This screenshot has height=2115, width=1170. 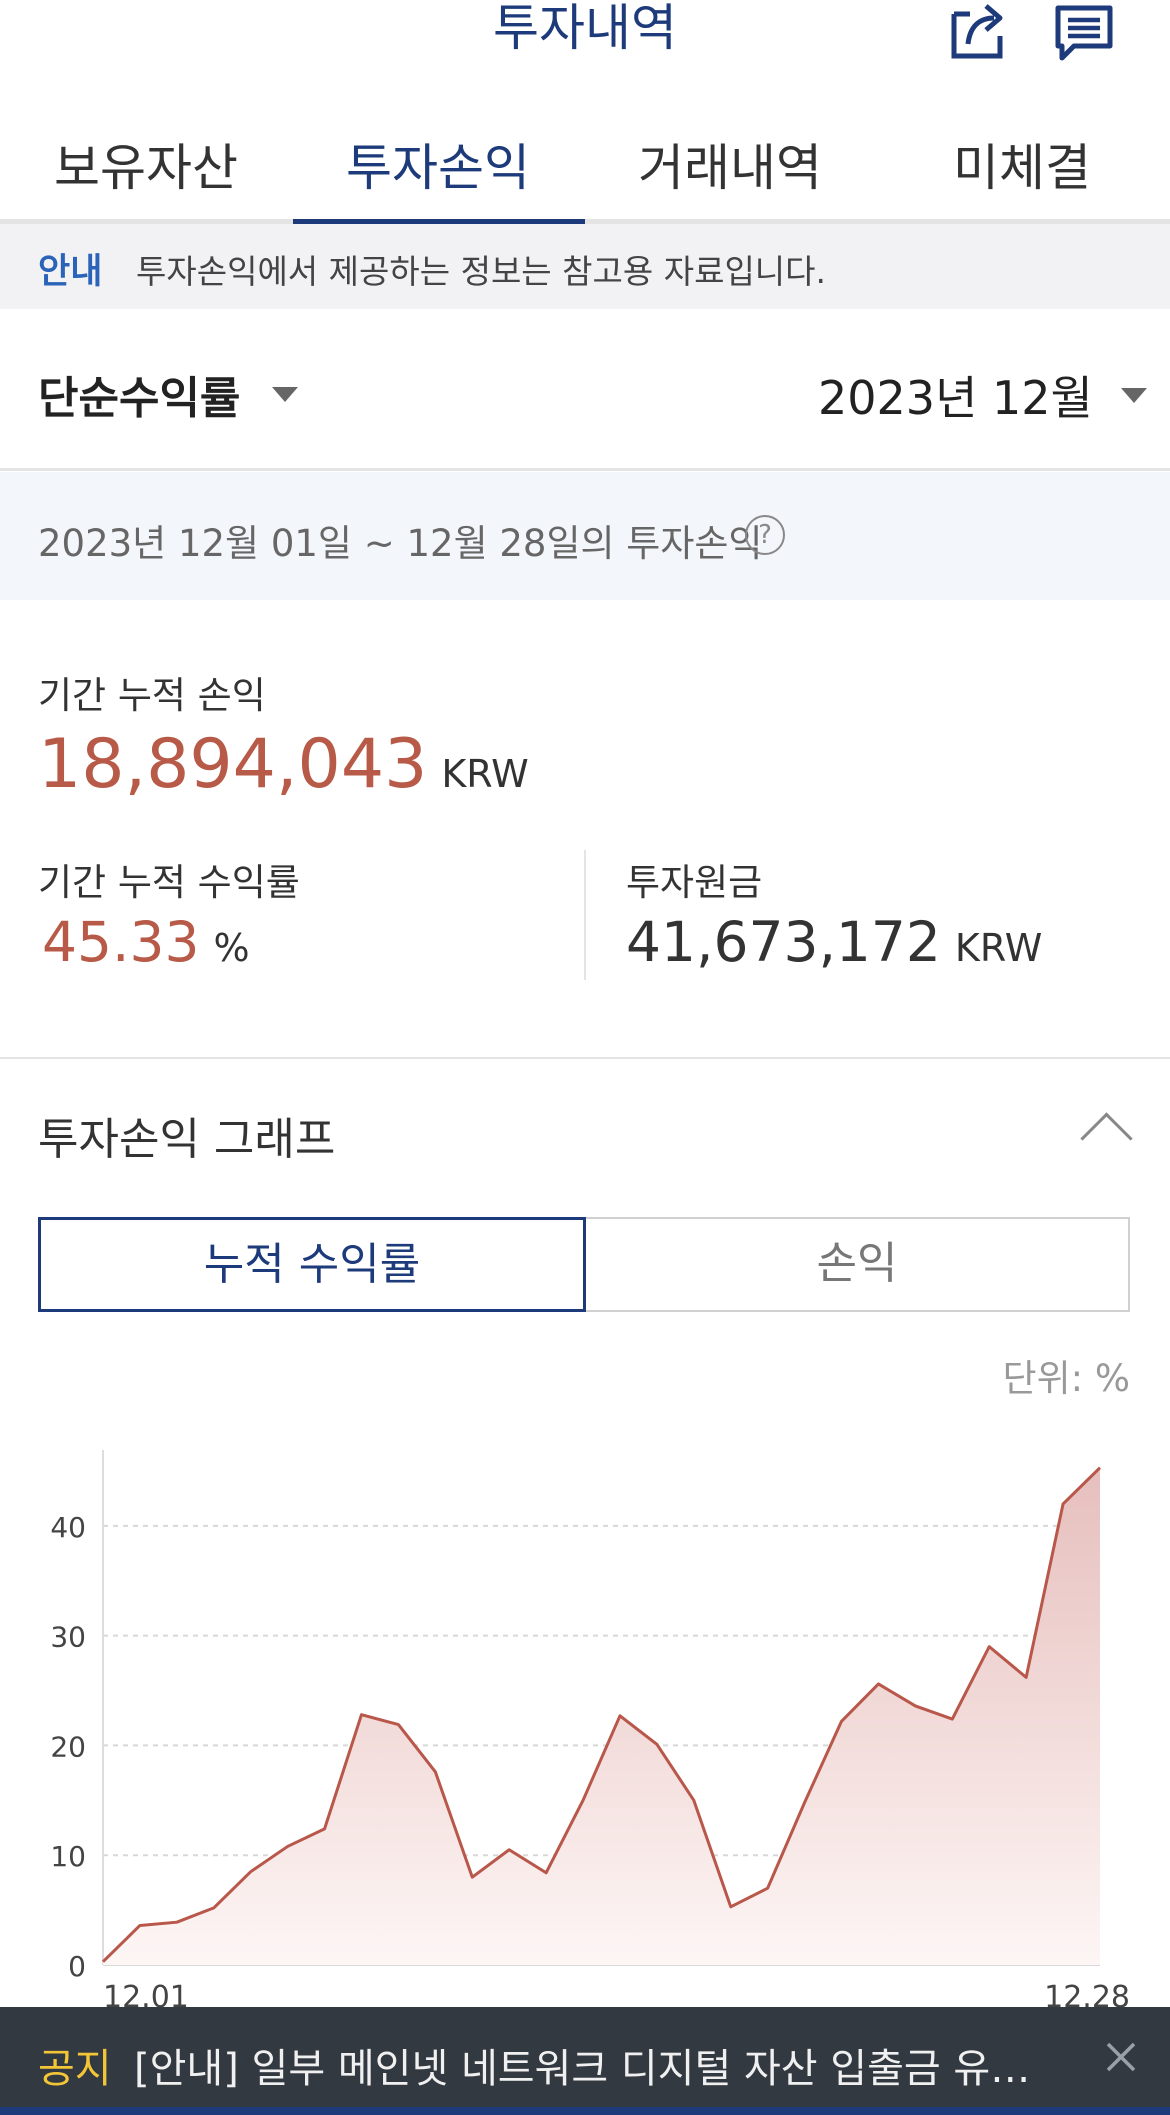 I want to click on banner-accent, so click(x=585, y=2111).